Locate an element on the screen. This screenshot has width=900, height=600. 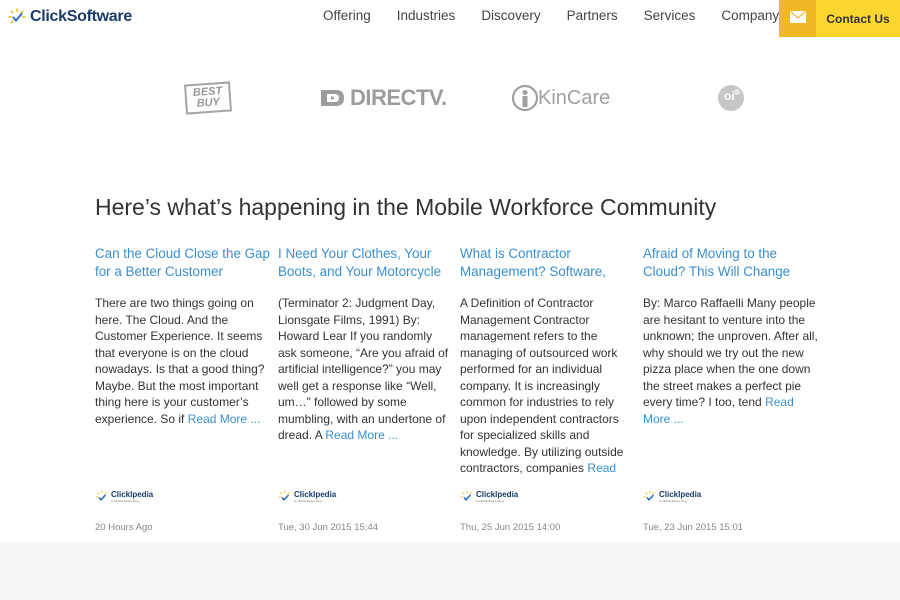
clicksoftware-sunburst-icon is located at coordinates (17, 17).